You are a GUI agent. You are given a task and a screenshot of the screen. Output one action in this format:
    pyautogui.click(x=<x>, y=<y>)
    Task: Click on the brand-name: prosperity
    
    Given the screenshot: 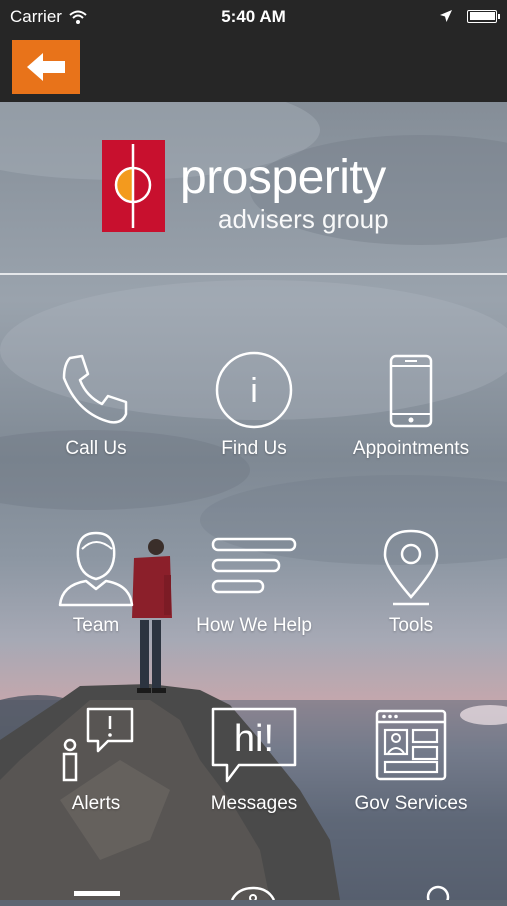 What is the action you would take?
    pyautogui.click(x=283, y=177)
    